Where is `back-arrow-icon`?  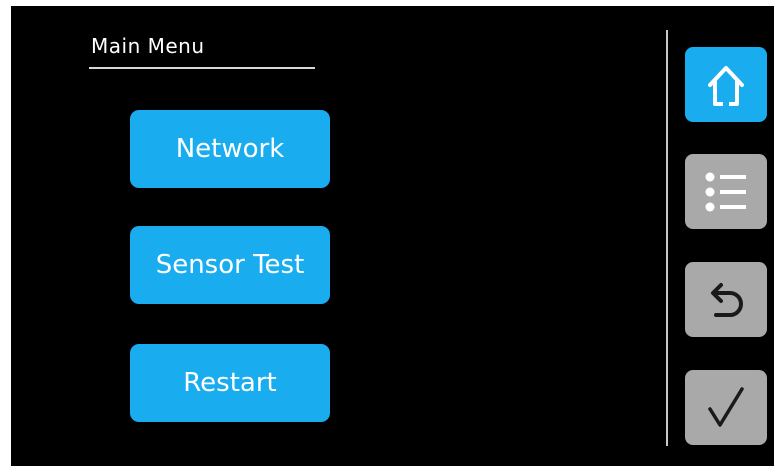 back-arrow-icon is located at coordinates (726, 300).